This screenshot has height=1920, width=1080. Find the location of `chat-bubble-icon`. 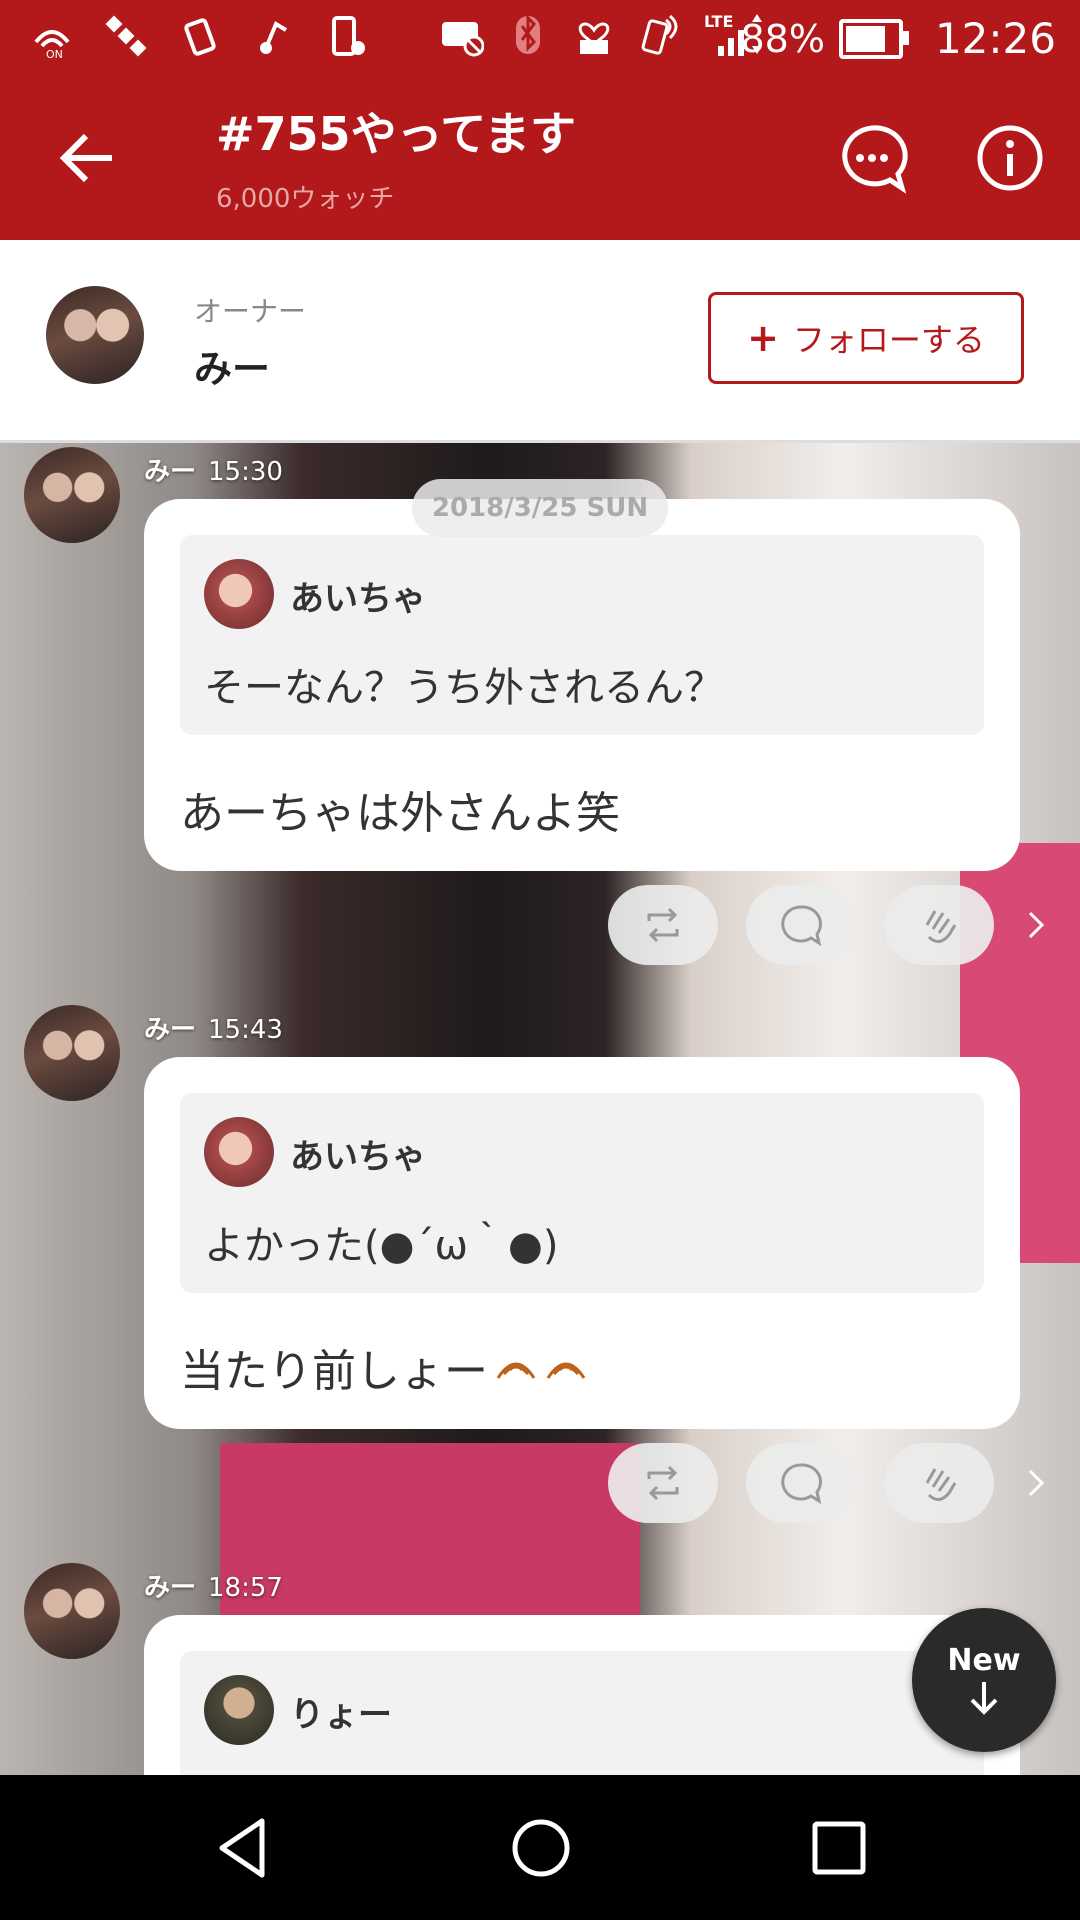

chat-bubble-icon is located at coordinates (872, 158).